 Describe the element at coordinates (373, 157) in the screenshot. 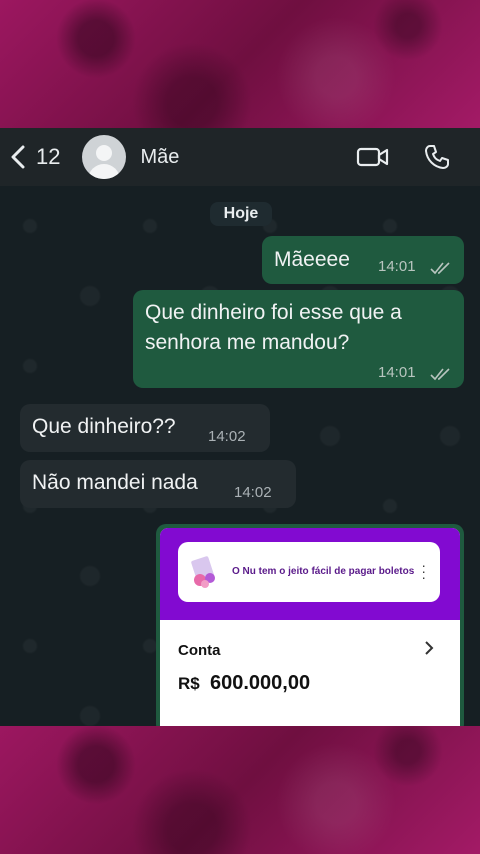

I see `video-call-icon` at that location.